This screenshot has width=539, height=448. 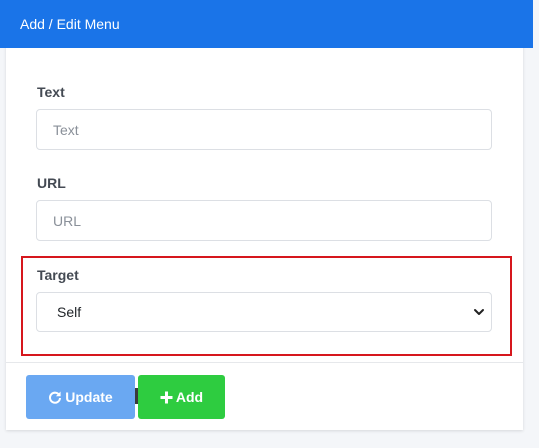 I want to click on url-field-label: URL, so click(x=51, y=183).